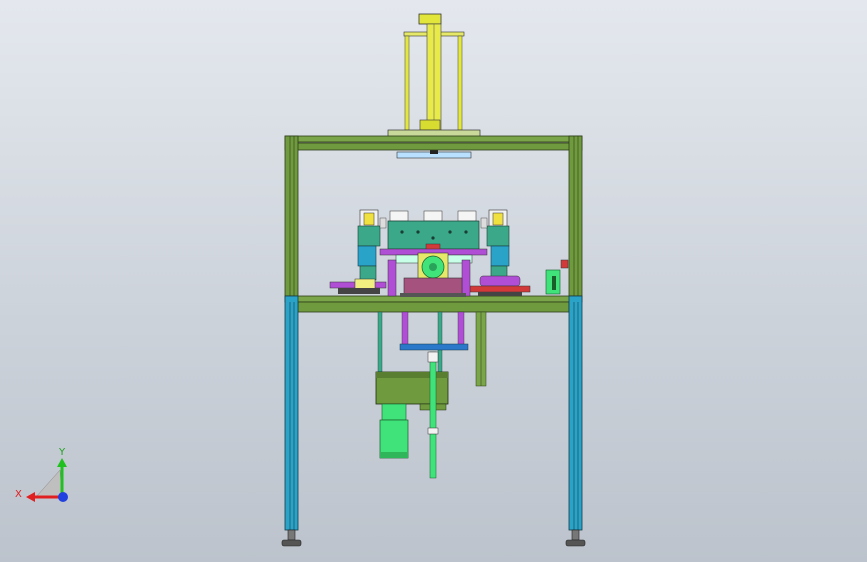  Describe the element at coordinates (30, 497) in the screenshot. I see `x-axis-arrow-icon` at that location.